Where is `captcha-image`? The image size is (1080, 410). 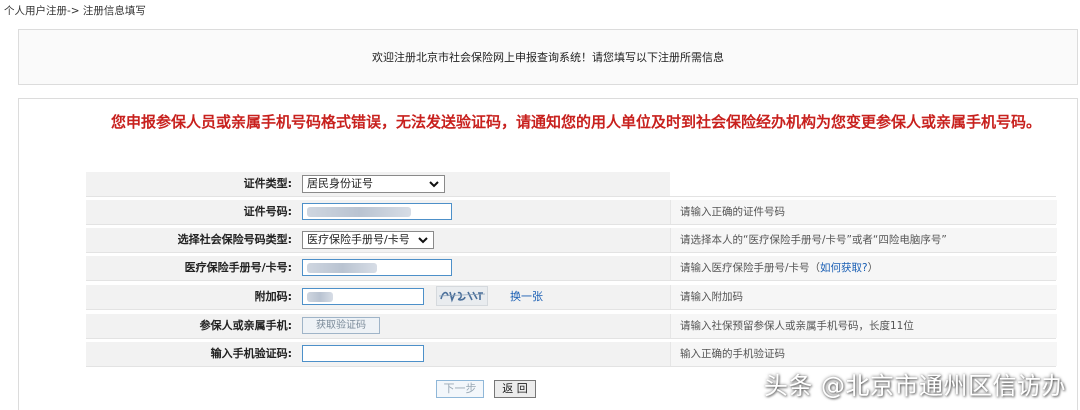
captcha-image is located at coordinates (462, 296).